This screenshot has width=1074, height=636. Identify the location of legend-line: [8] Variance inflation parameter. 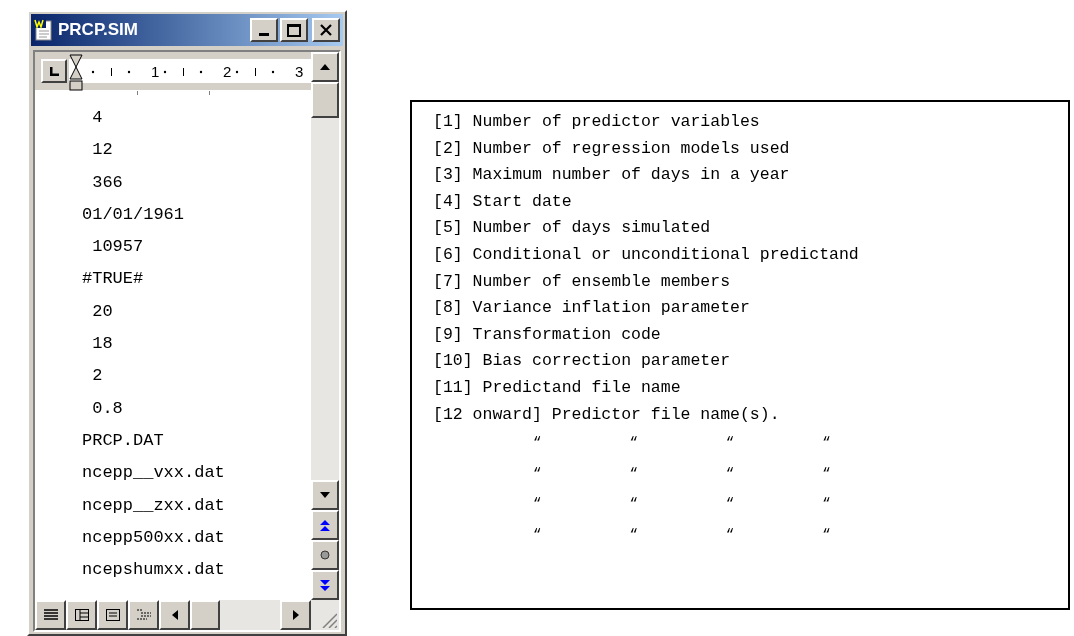
(591, 308).